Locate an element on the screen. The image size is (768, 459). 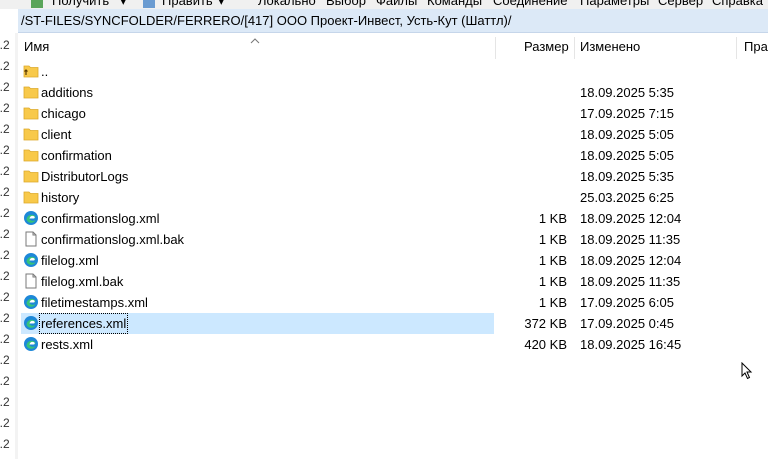
file-row: additions 18.09.2025 5:35 is located at coordinates (393, 92).